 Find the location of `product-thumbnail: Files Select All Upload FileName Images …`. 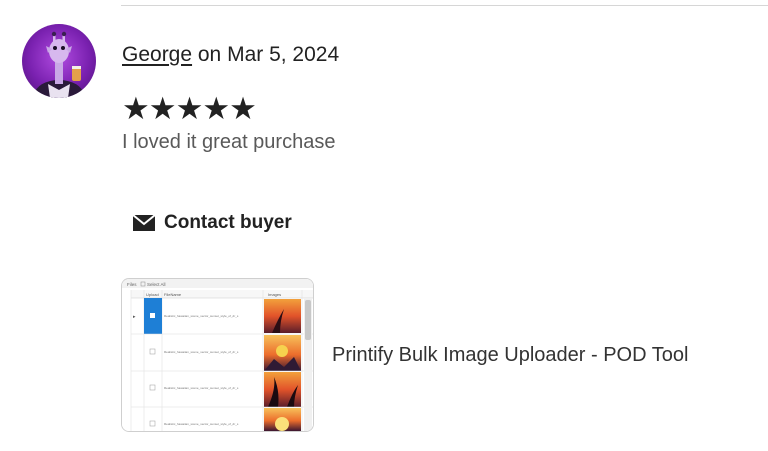

product-thumbnail: Files Select All Upload FileName Images … is located at coordinates (217, 355).